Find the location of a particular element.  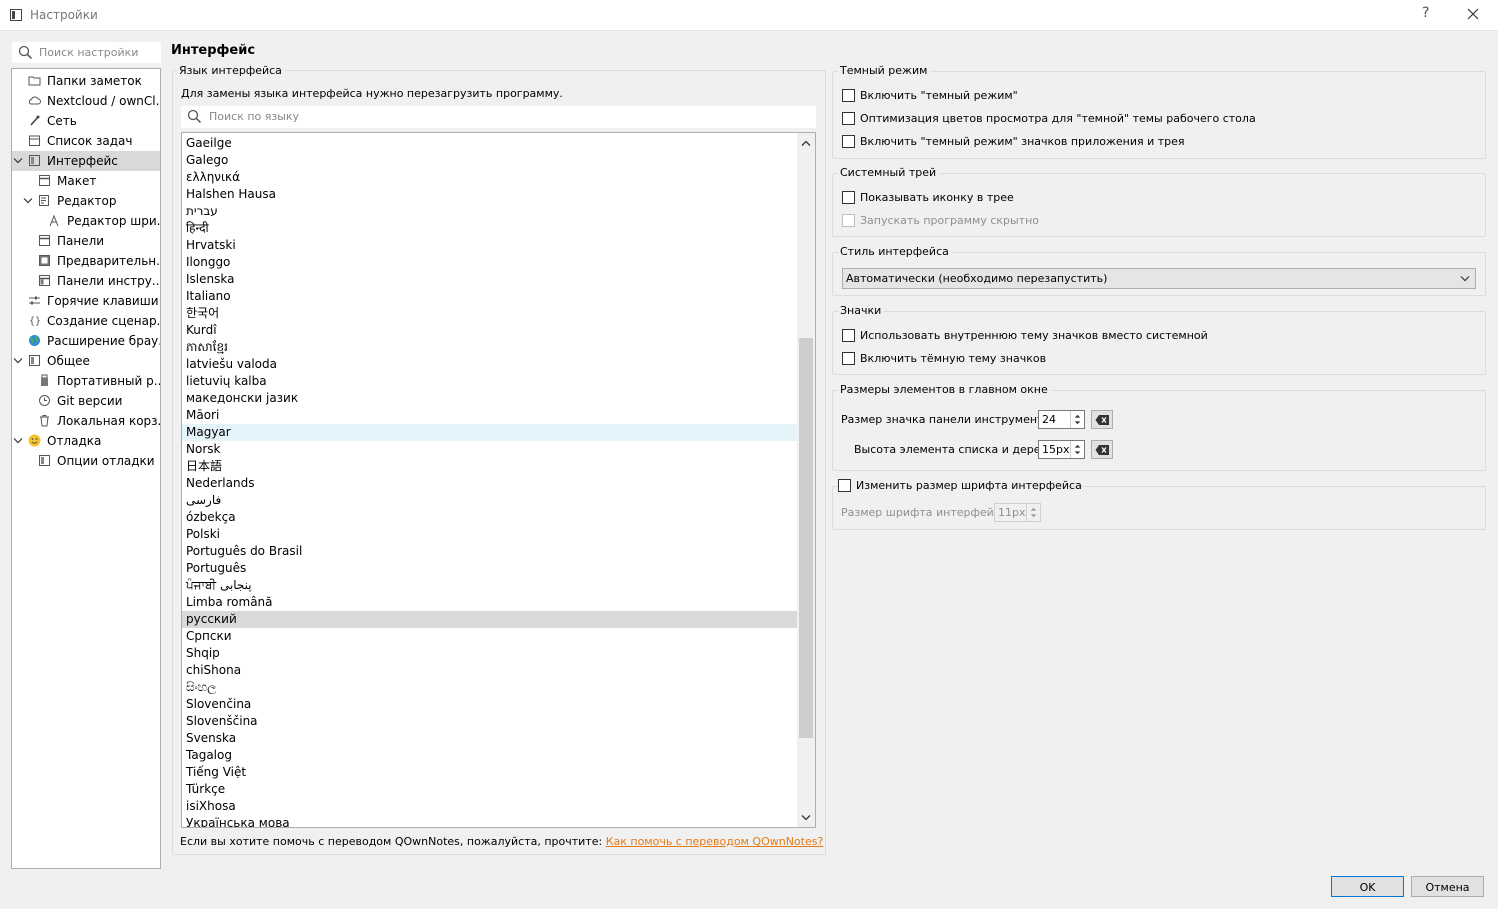

language-item: chiShona is located at coordinates (489, 670).